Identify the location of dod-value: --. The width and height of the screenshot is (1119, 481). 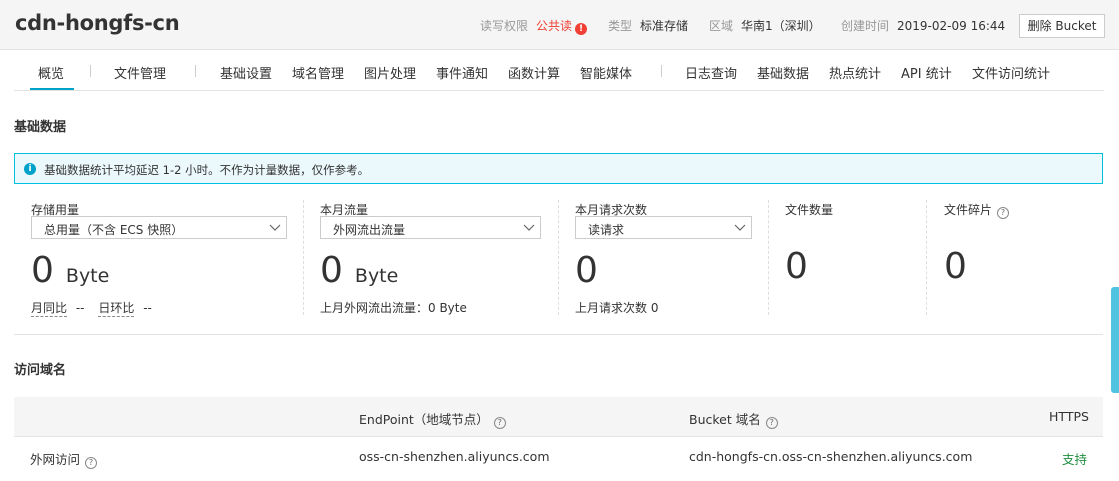
(147, 308).